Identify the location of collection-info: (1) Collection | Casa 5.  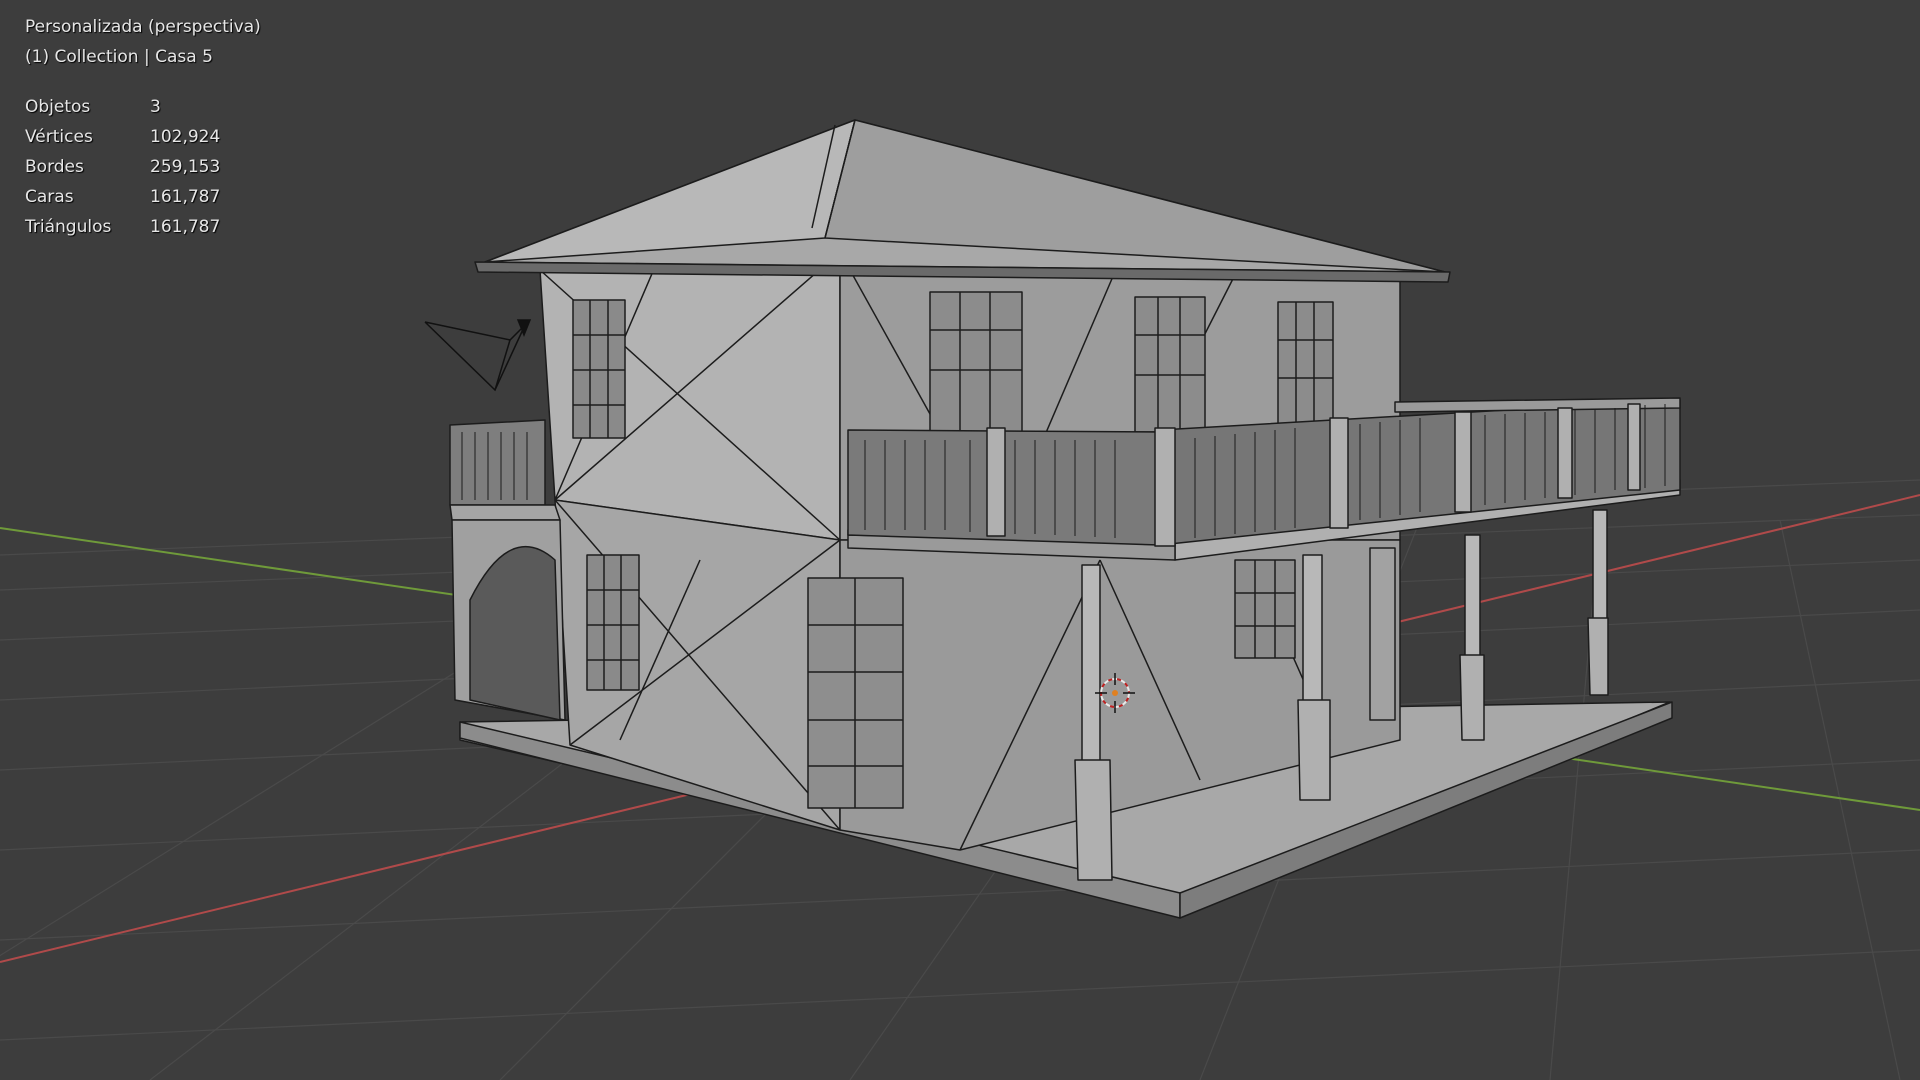
(119, 57).